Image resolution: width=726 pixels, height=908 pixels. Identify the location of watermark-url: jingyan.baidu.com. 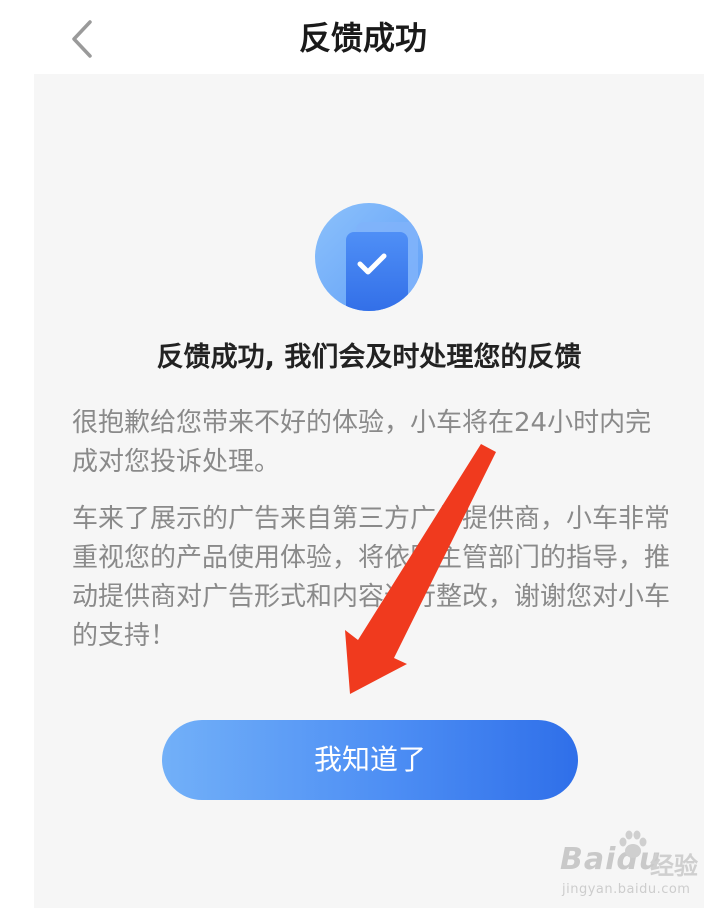
(626, 889).